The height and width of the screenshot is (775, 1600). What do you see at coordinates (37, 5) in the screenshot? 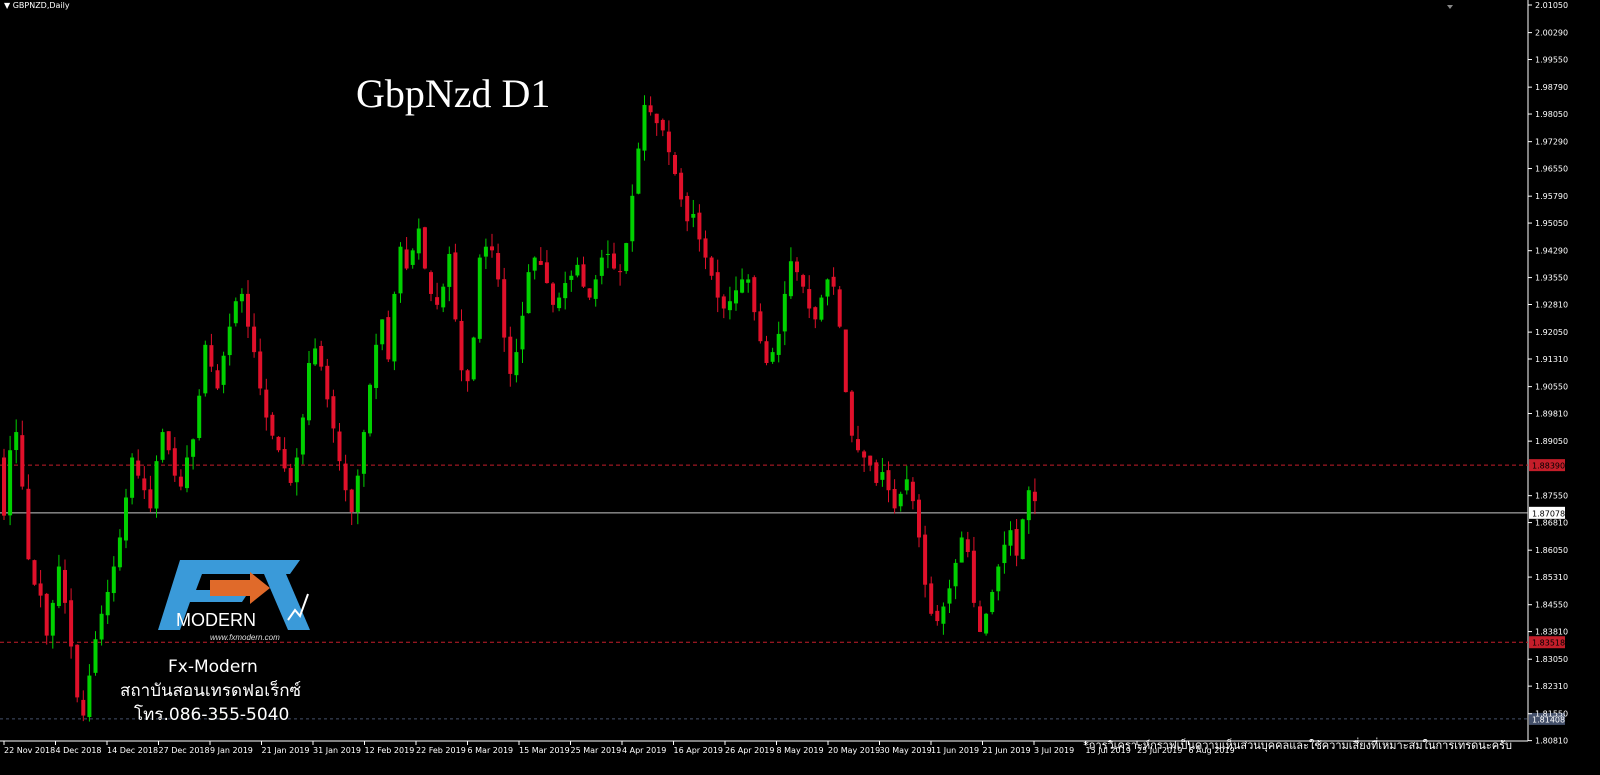
I see `symbol-header: ▼ GBPNZD,Daily` at bounding box center [37, 5].